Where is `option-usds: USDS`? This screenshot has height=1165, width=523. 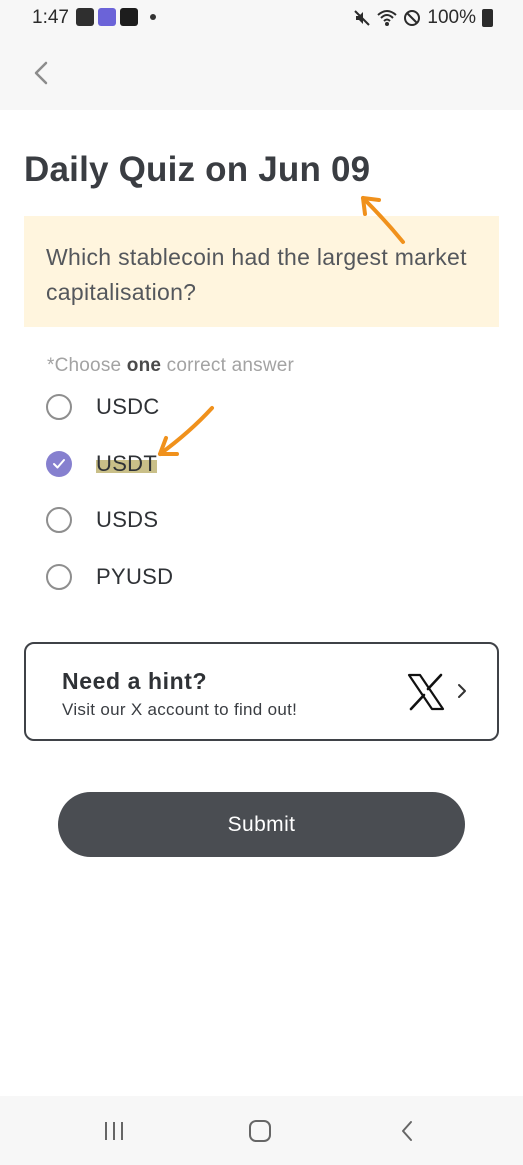 option-usds: USDS is located at coordinates (102, 520).